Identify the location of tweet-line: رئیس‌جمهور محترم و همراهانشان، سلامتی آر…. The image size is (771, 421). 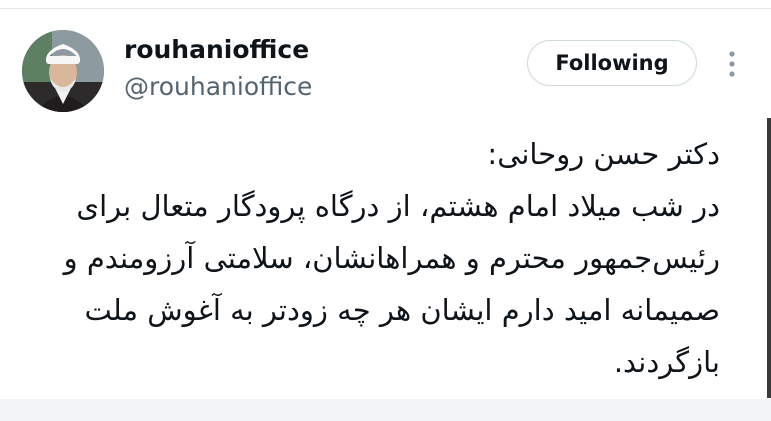
(391, 258).